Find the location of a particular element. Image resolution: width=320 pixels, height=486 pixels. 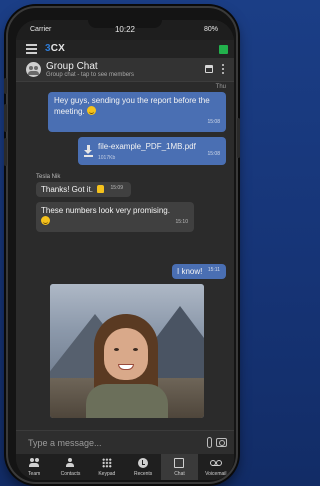

file-message: file-example_PDF_1MB.pdf 1017Kb 15:08 is located at coordinates (152, 151).